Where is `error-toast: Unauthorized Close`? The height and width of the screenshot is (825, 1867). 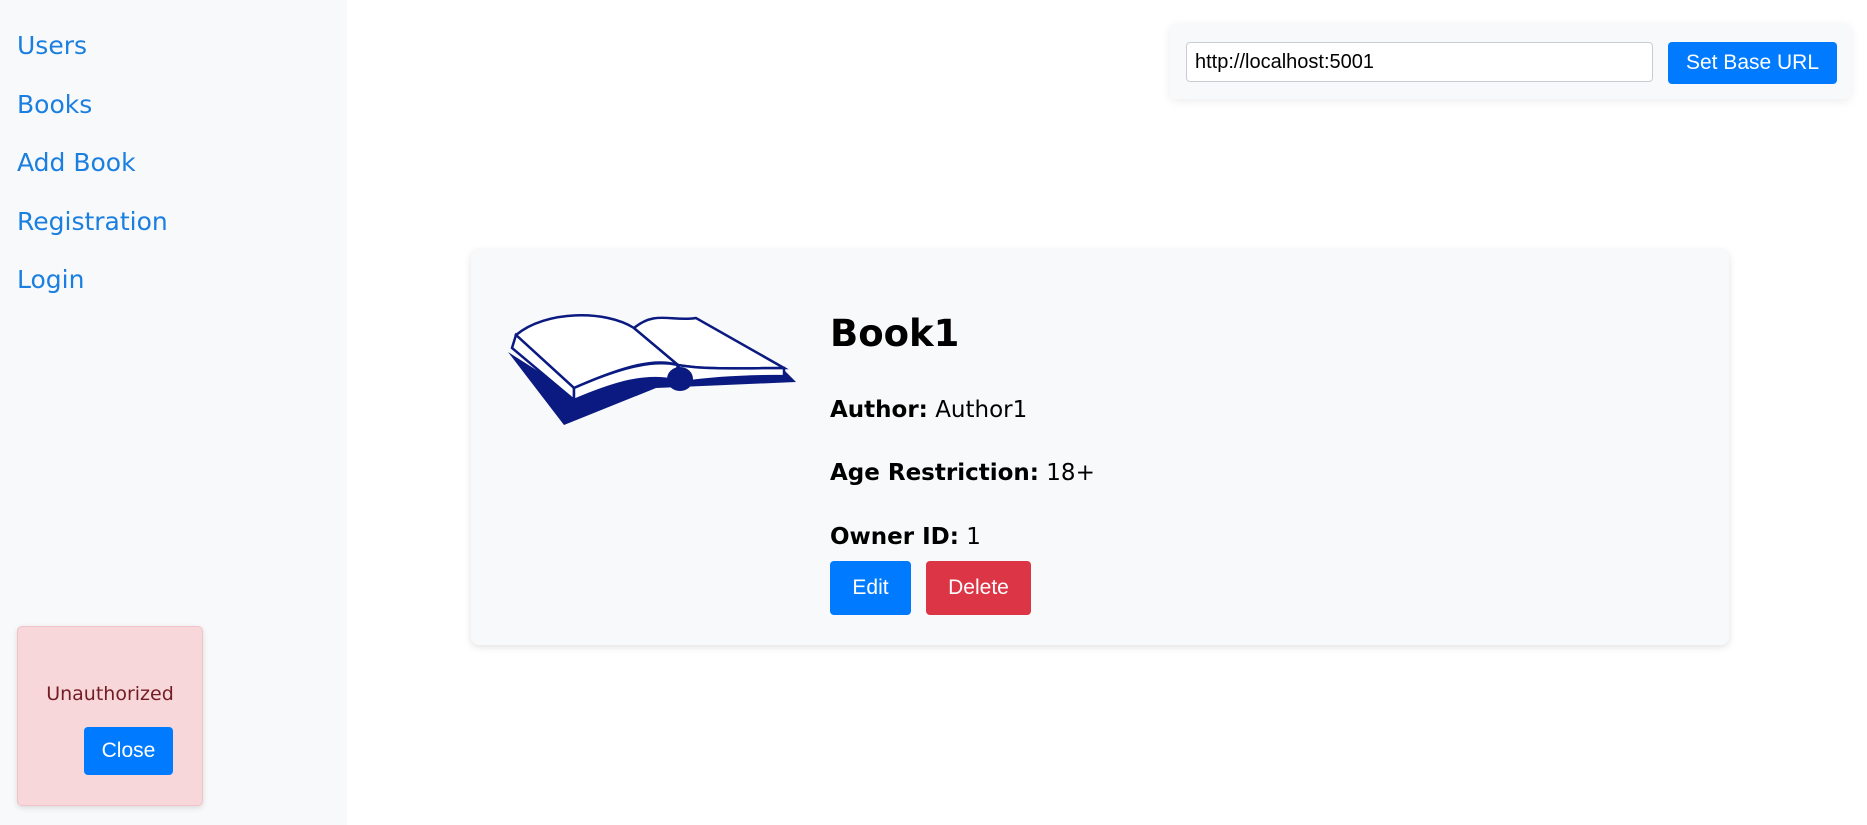 error-toast: Unauthorized Close is located at coordinates (110, 716).